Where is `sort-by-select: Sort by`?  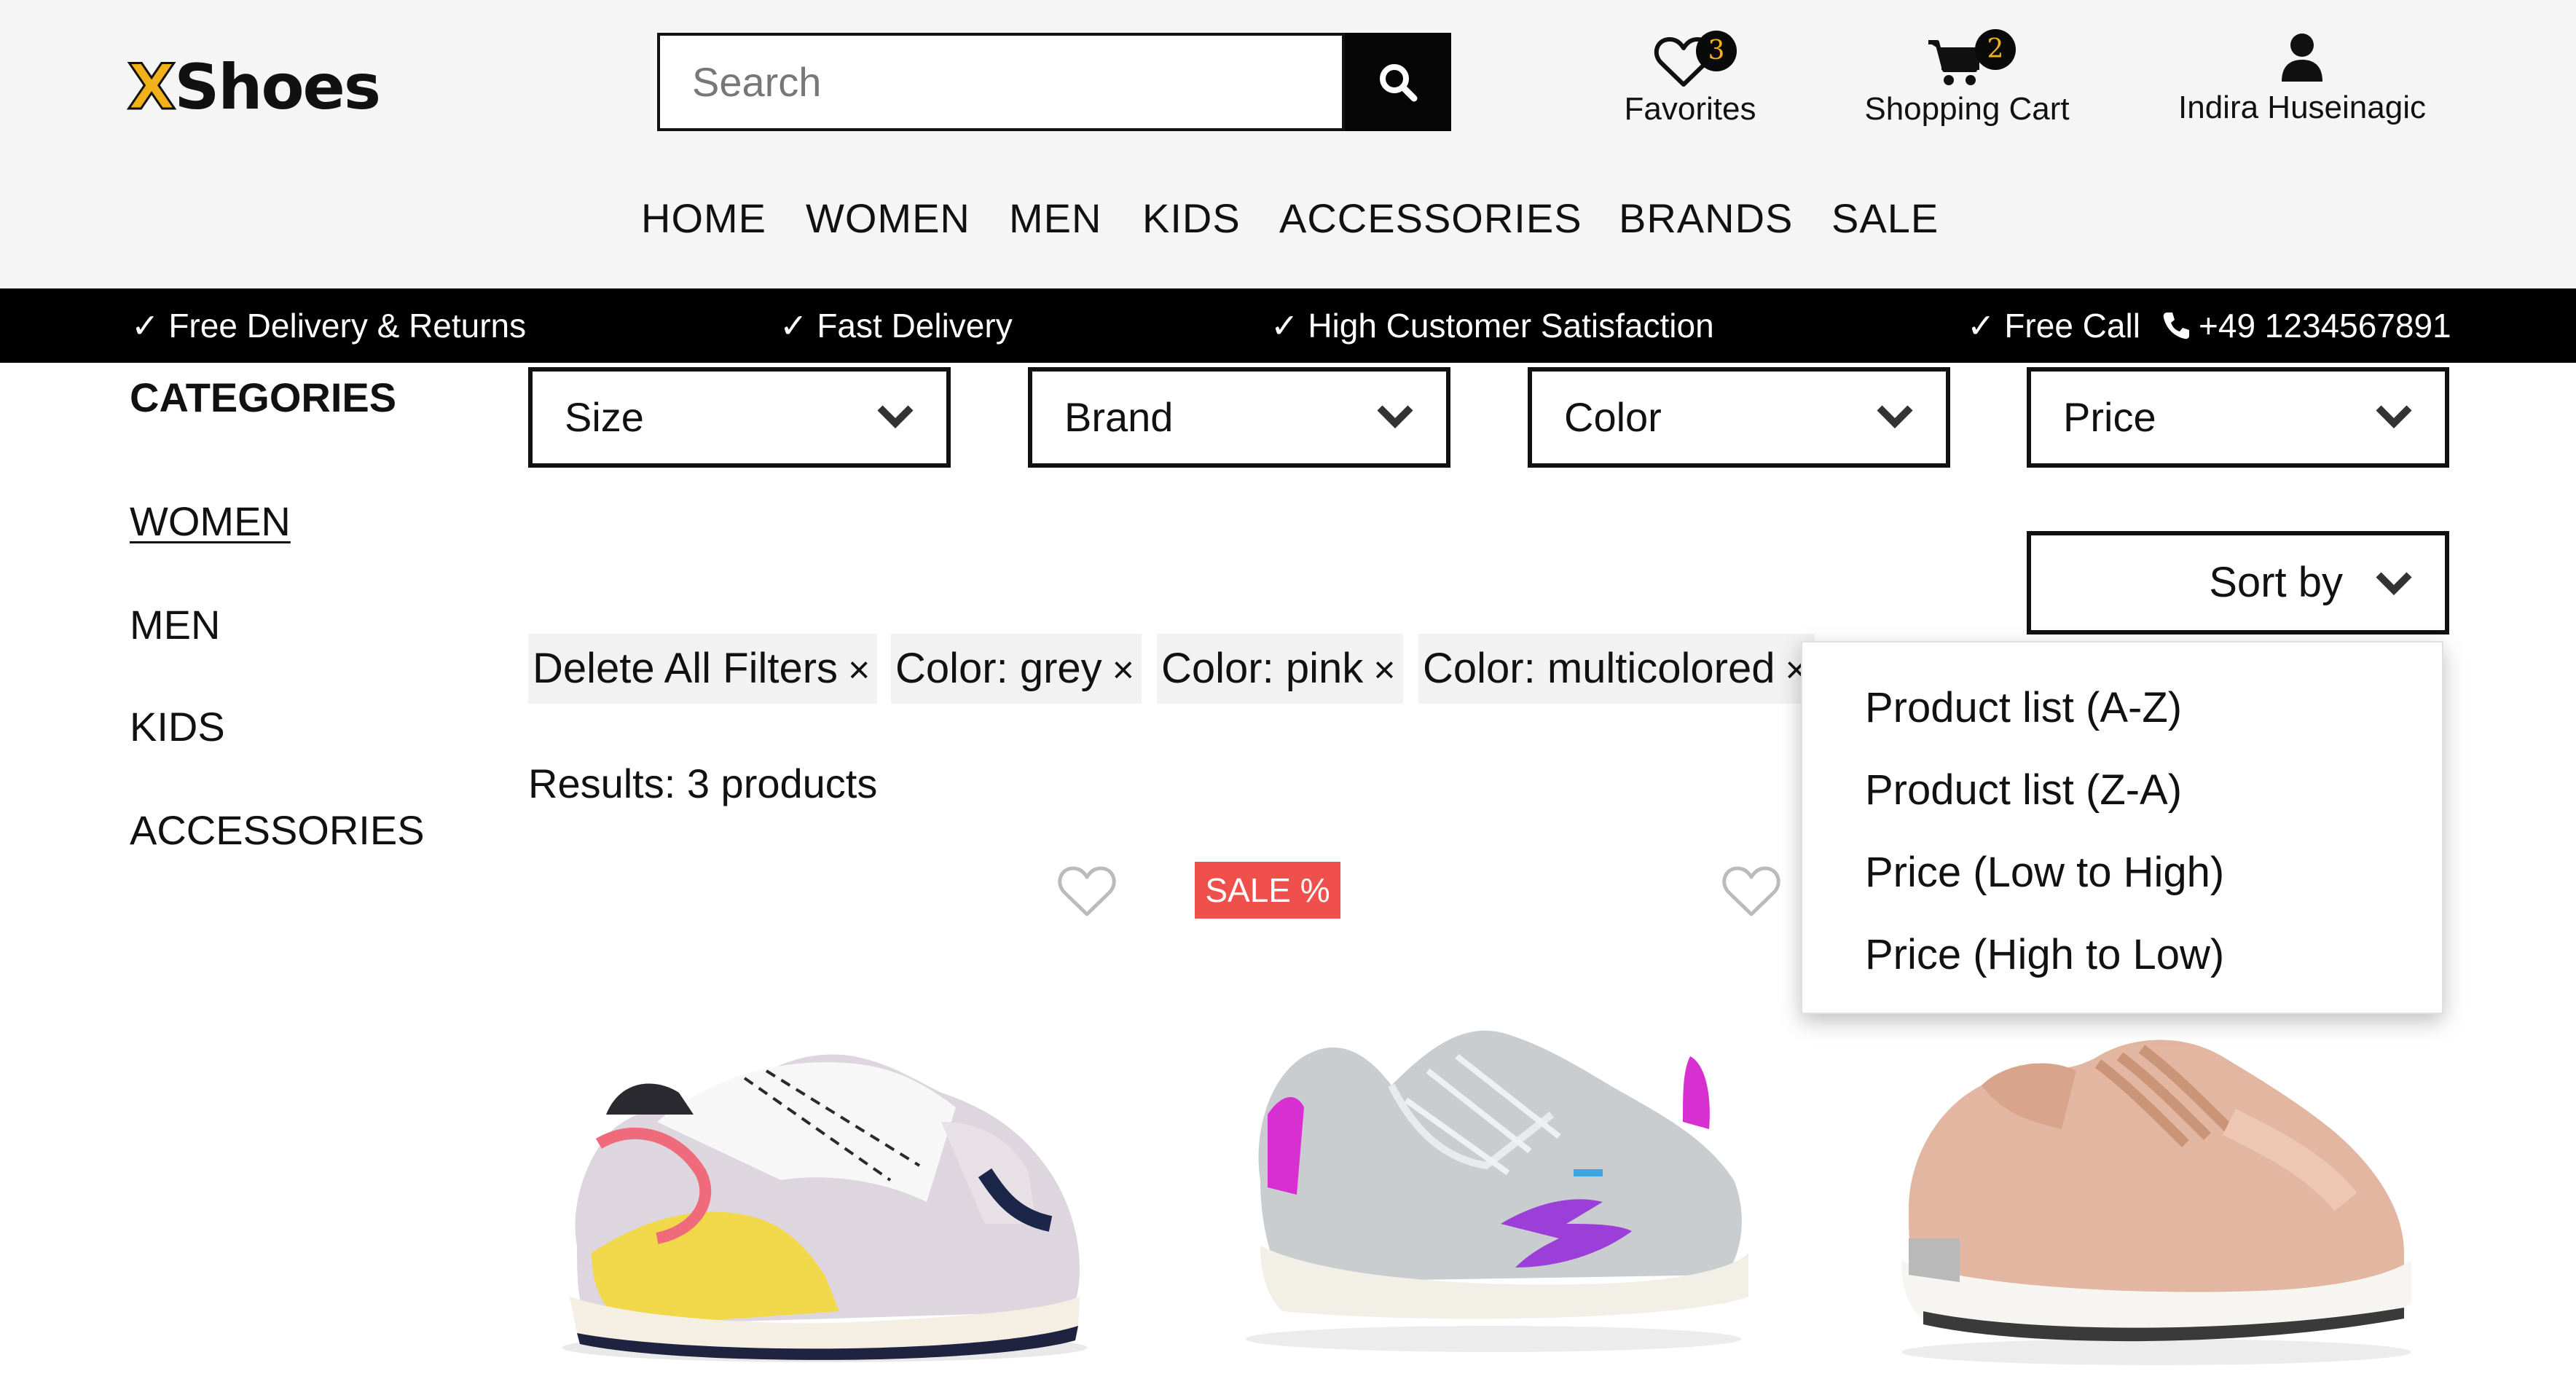
sort-by-select: Sort by is located at coordinates (2238, 582).